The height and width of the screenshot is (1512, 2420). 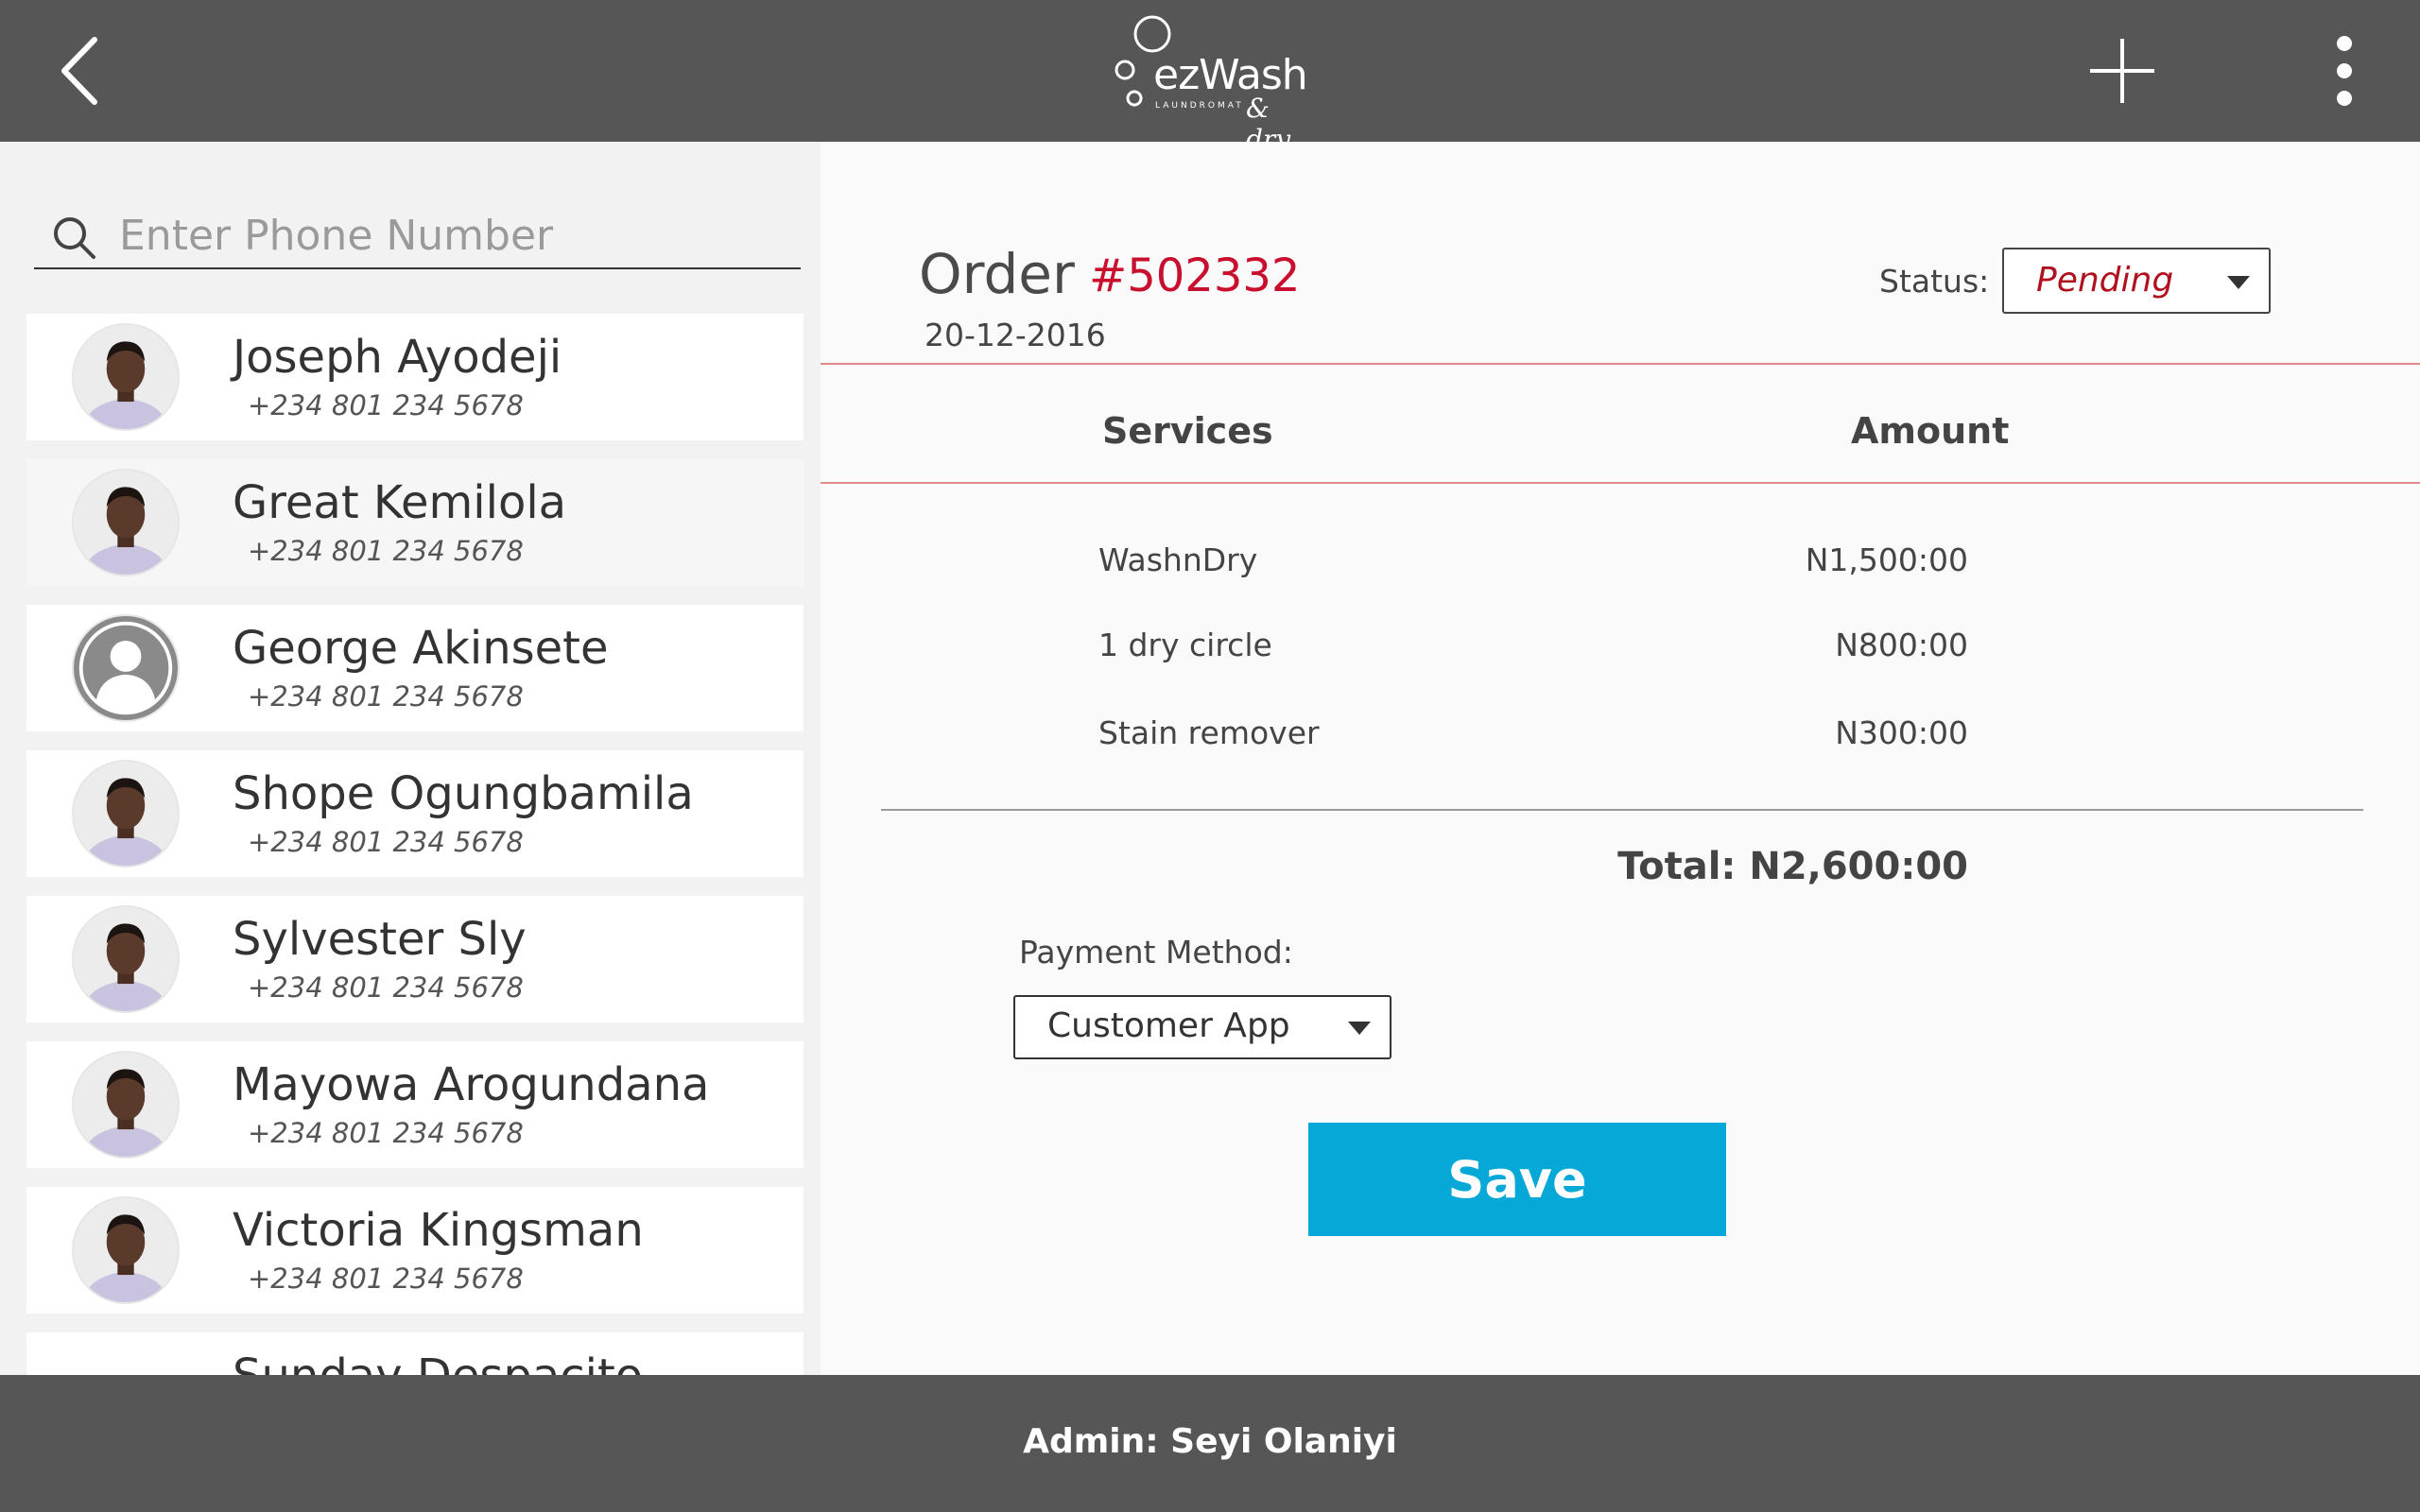 I want to click on contact-name: Sunday Despacito, so click(x=438, y=1362).